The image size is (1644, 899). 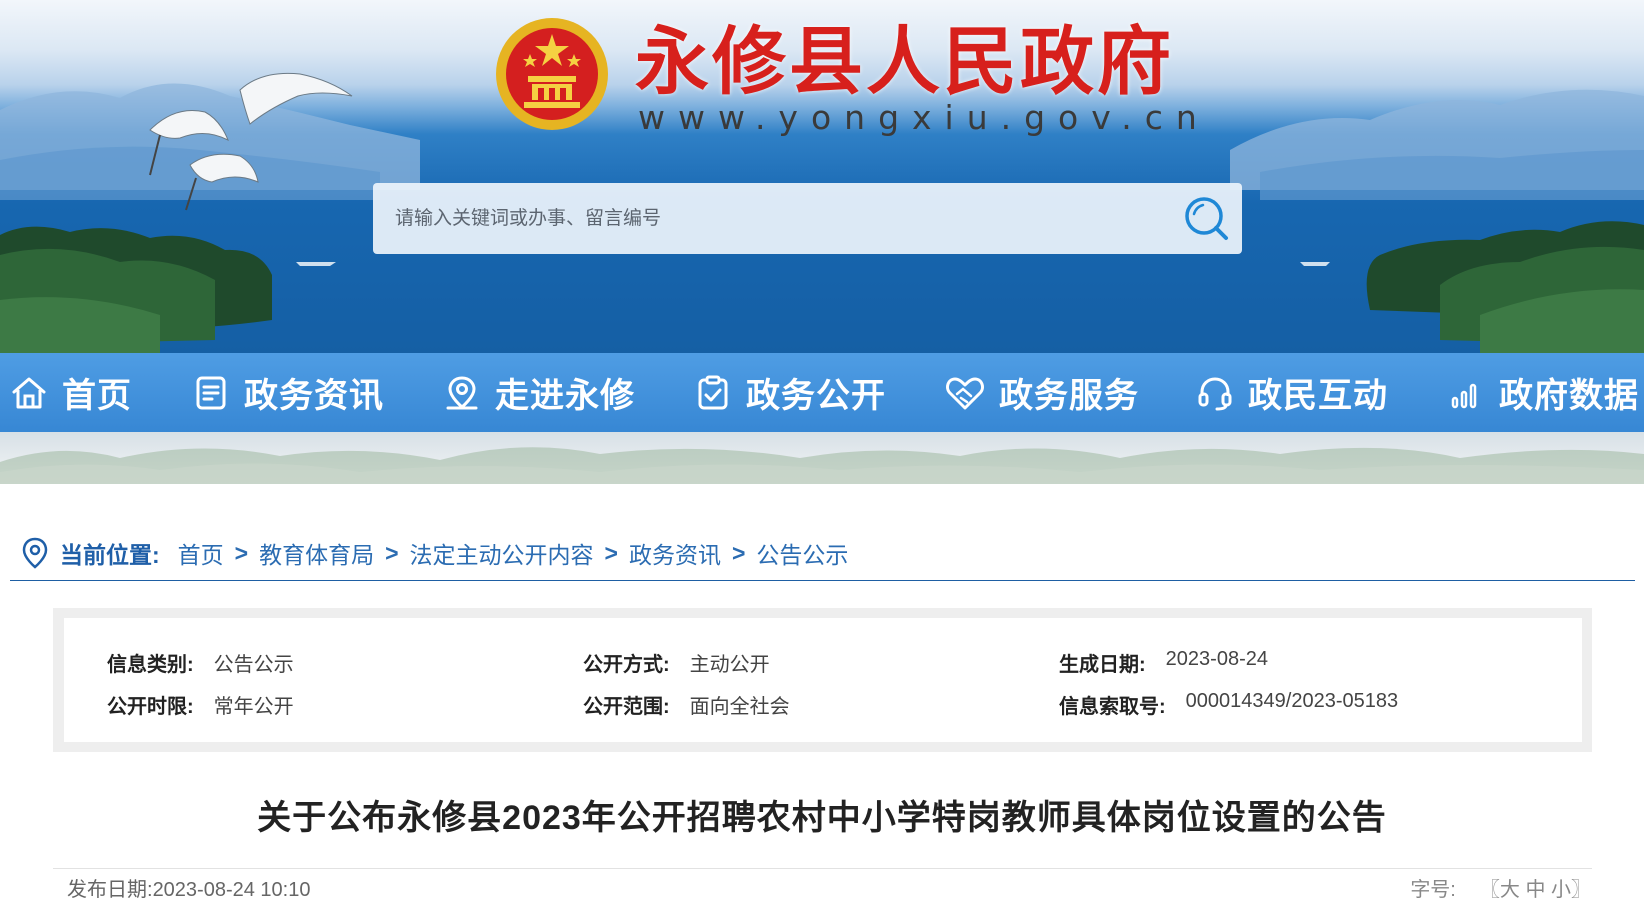 What do you see at coordinates (965, 393) in the screenshot?
I see `heart-handshake-icon` at bounding box center [965, 393].